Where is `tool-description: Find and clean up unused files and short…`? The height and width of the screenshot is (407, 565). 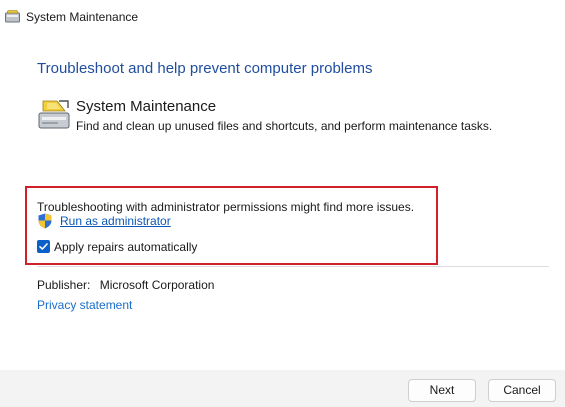 tool-description: Find and clean up unused files and short… is located at coordinates (284, 126).